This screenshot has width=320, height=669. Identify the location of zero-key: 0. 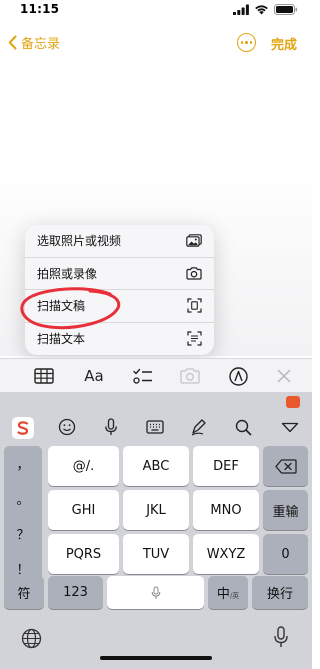
(285, 554).